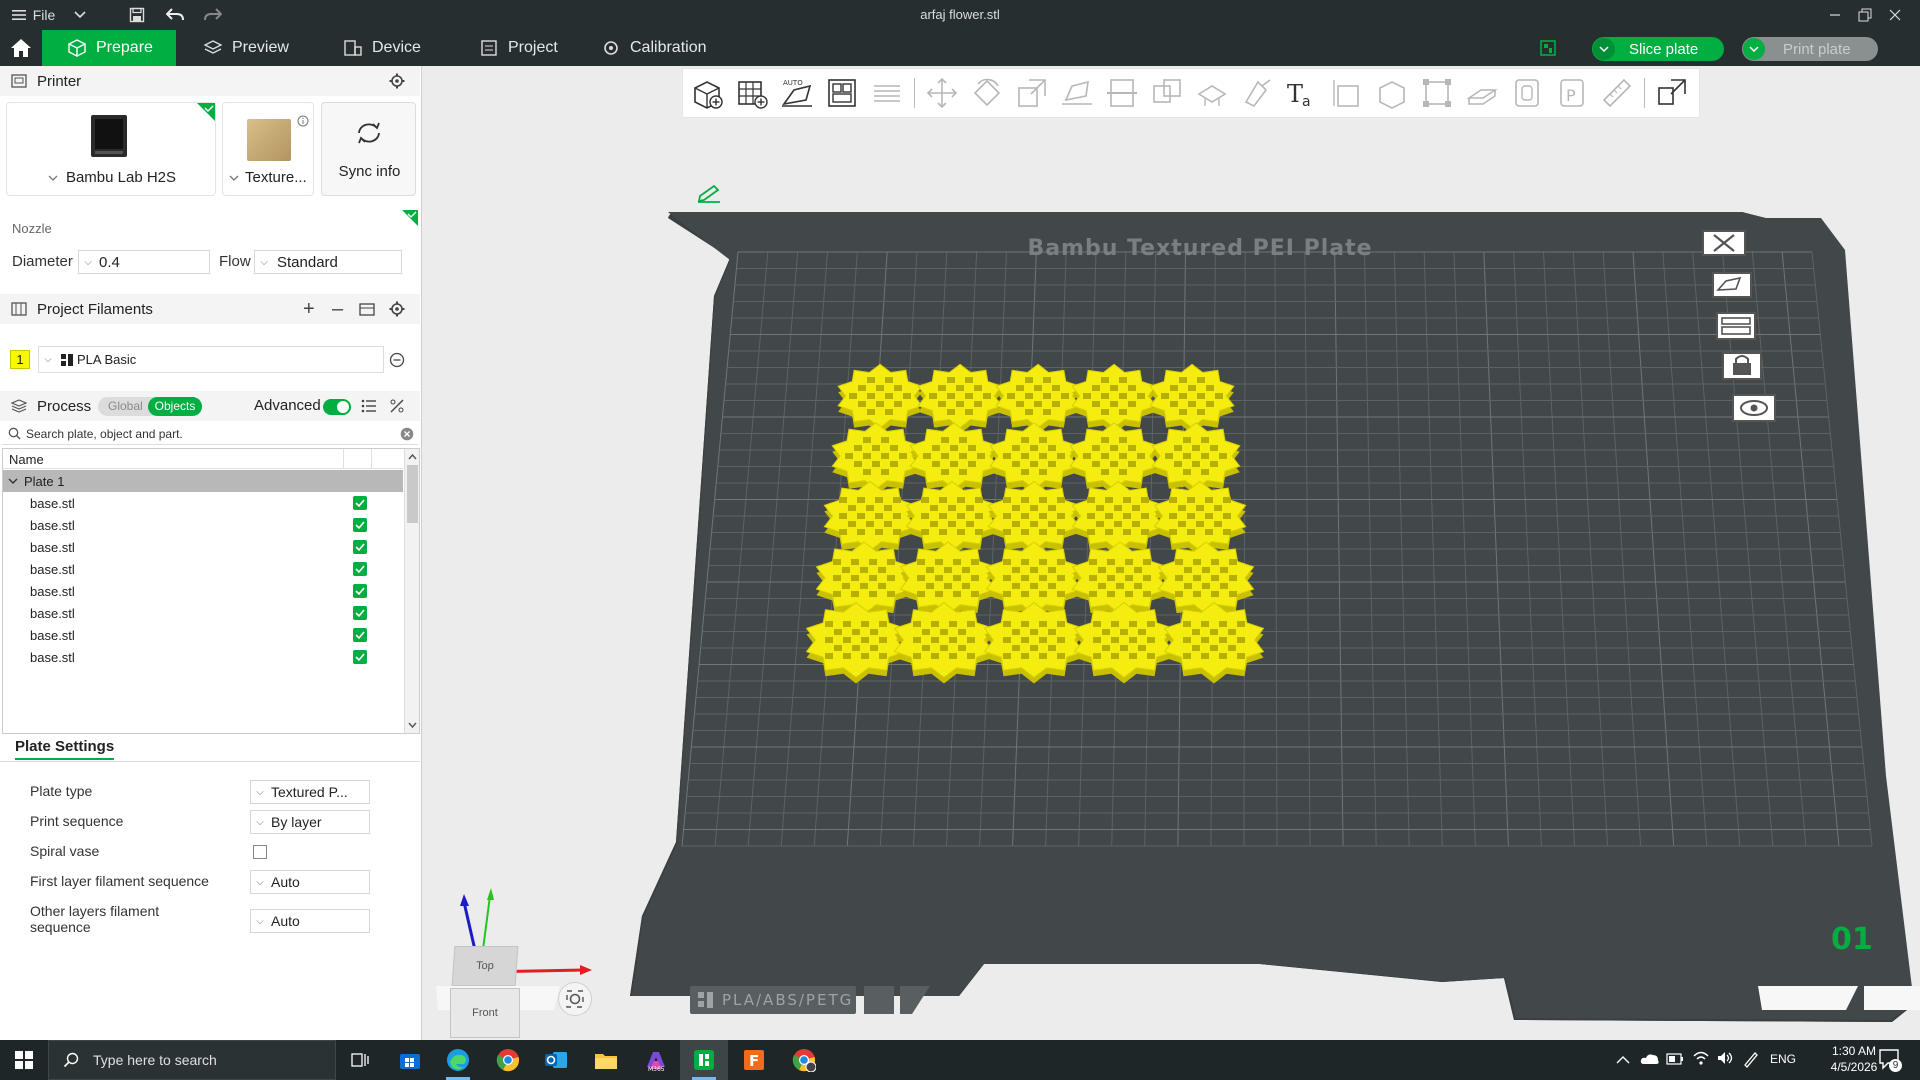  I want to click on view-front-face: Front, so click(485, 1013).